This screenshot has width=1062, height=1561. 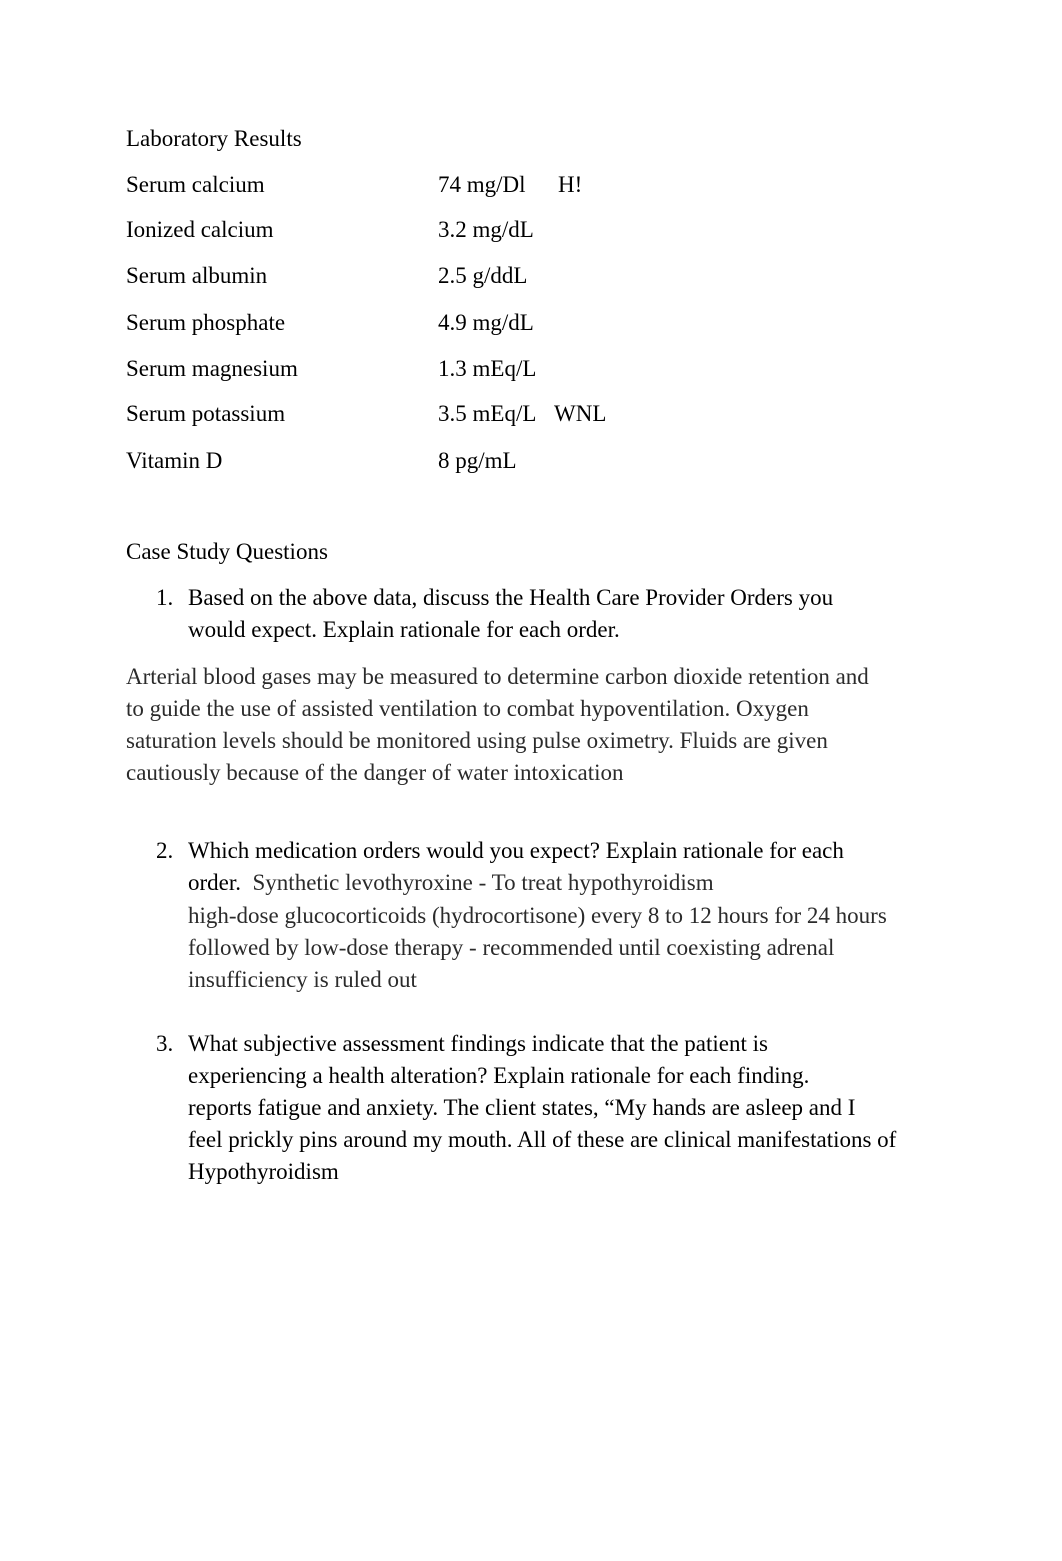 I want to click on lab-name: Serum albumin, so click(x=197, y=275).